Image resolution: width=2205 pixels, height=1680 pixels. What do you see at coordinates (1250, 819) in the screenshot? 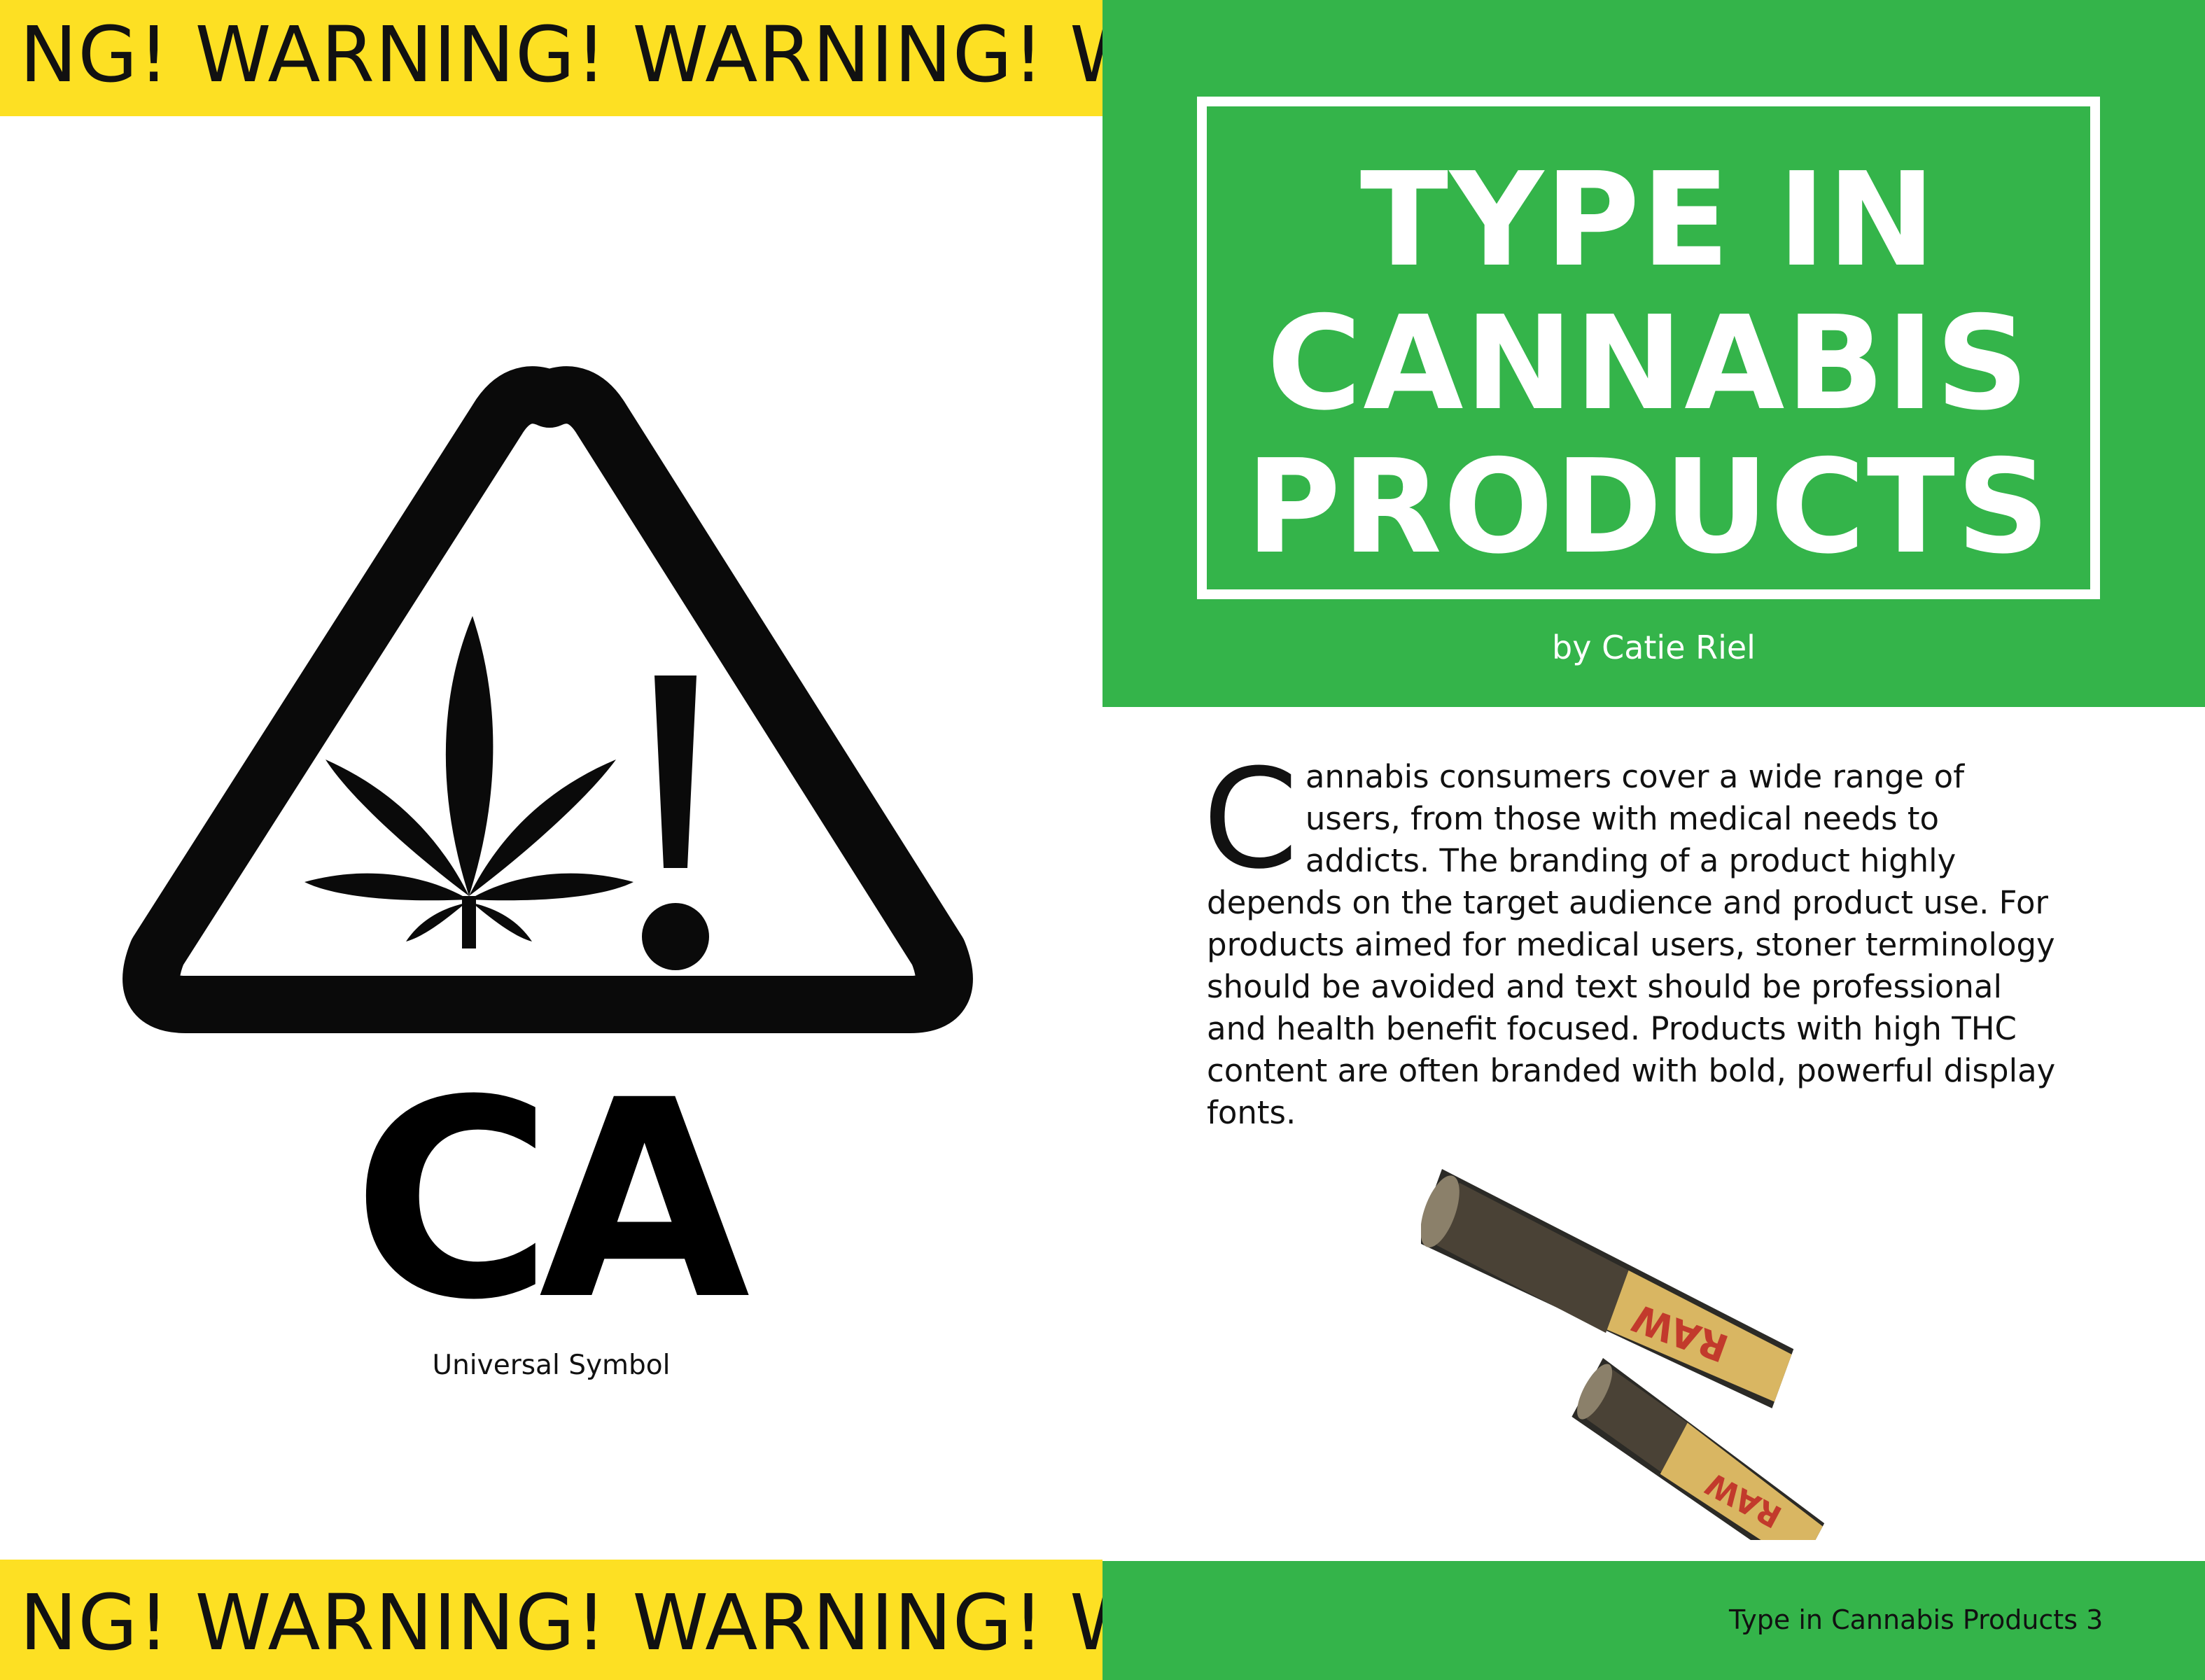
I see `drop-cap: C` at bounding box center [1250, 819].